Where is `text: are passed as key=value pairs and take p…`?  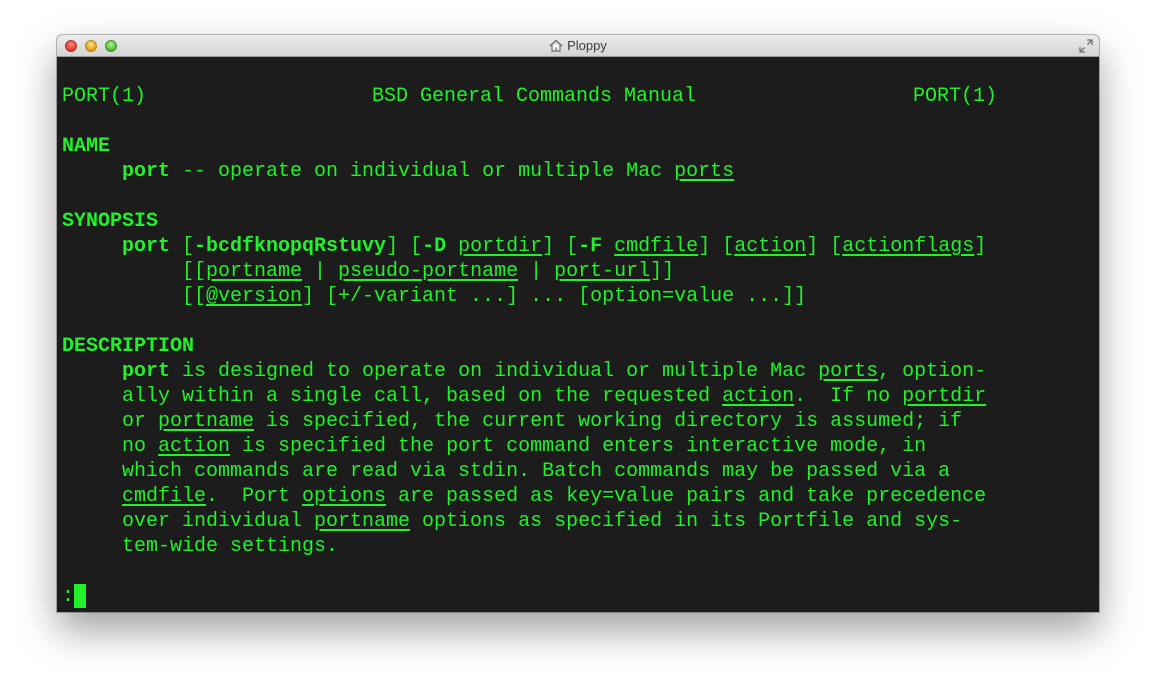
text: are passed as key=value pairs and take p… is located at coordinates (686, 496).